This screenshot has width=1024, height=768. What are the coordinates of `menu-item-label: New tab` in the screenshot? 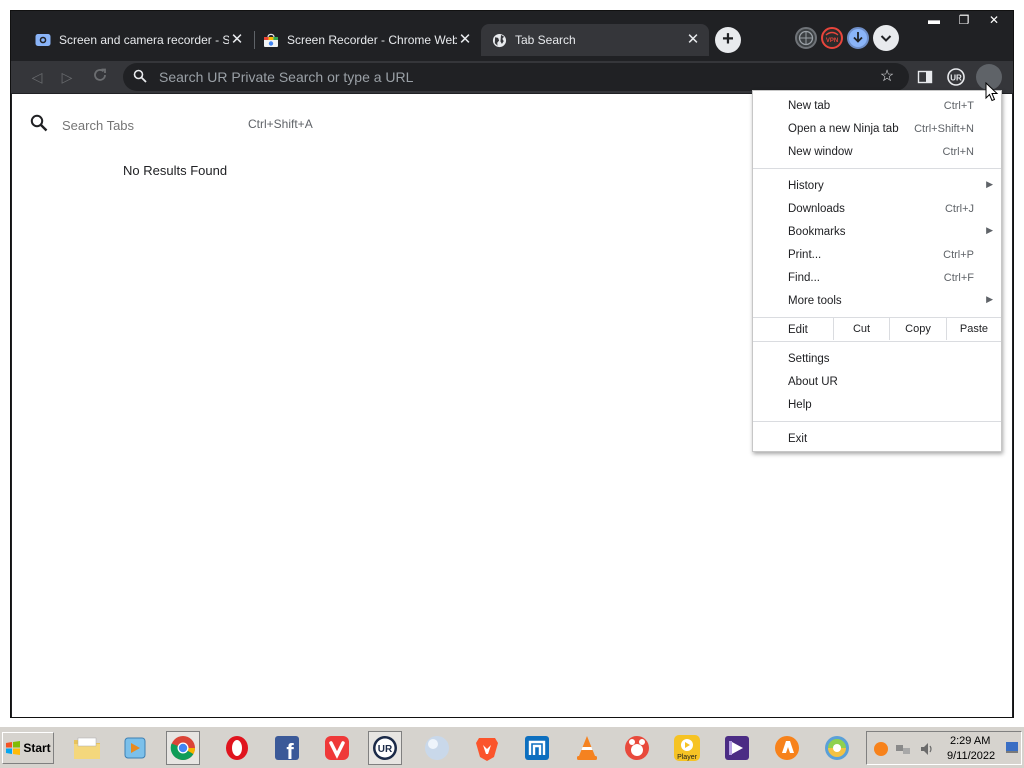 It's located at (809, 106).